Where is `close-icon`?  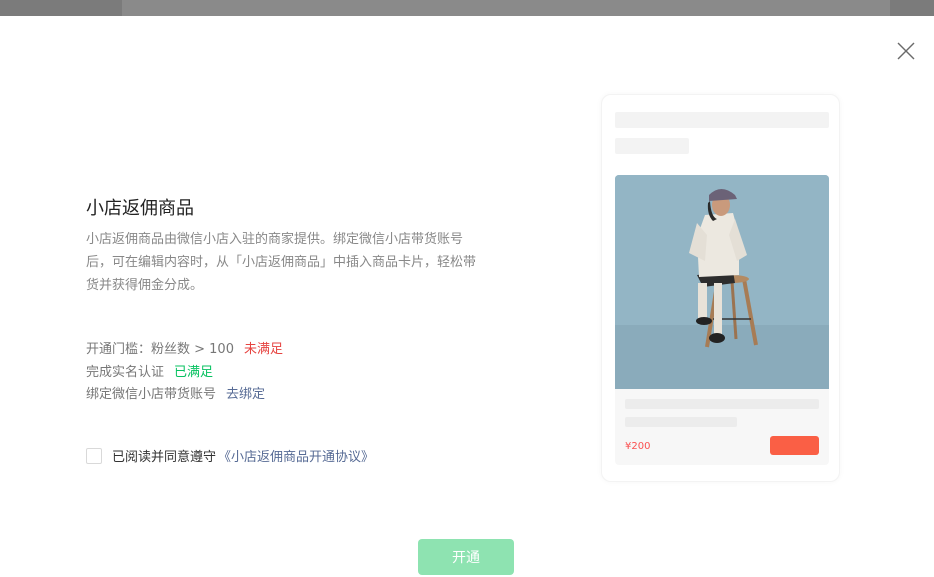
close-icon is located at coordinates (906, 51).